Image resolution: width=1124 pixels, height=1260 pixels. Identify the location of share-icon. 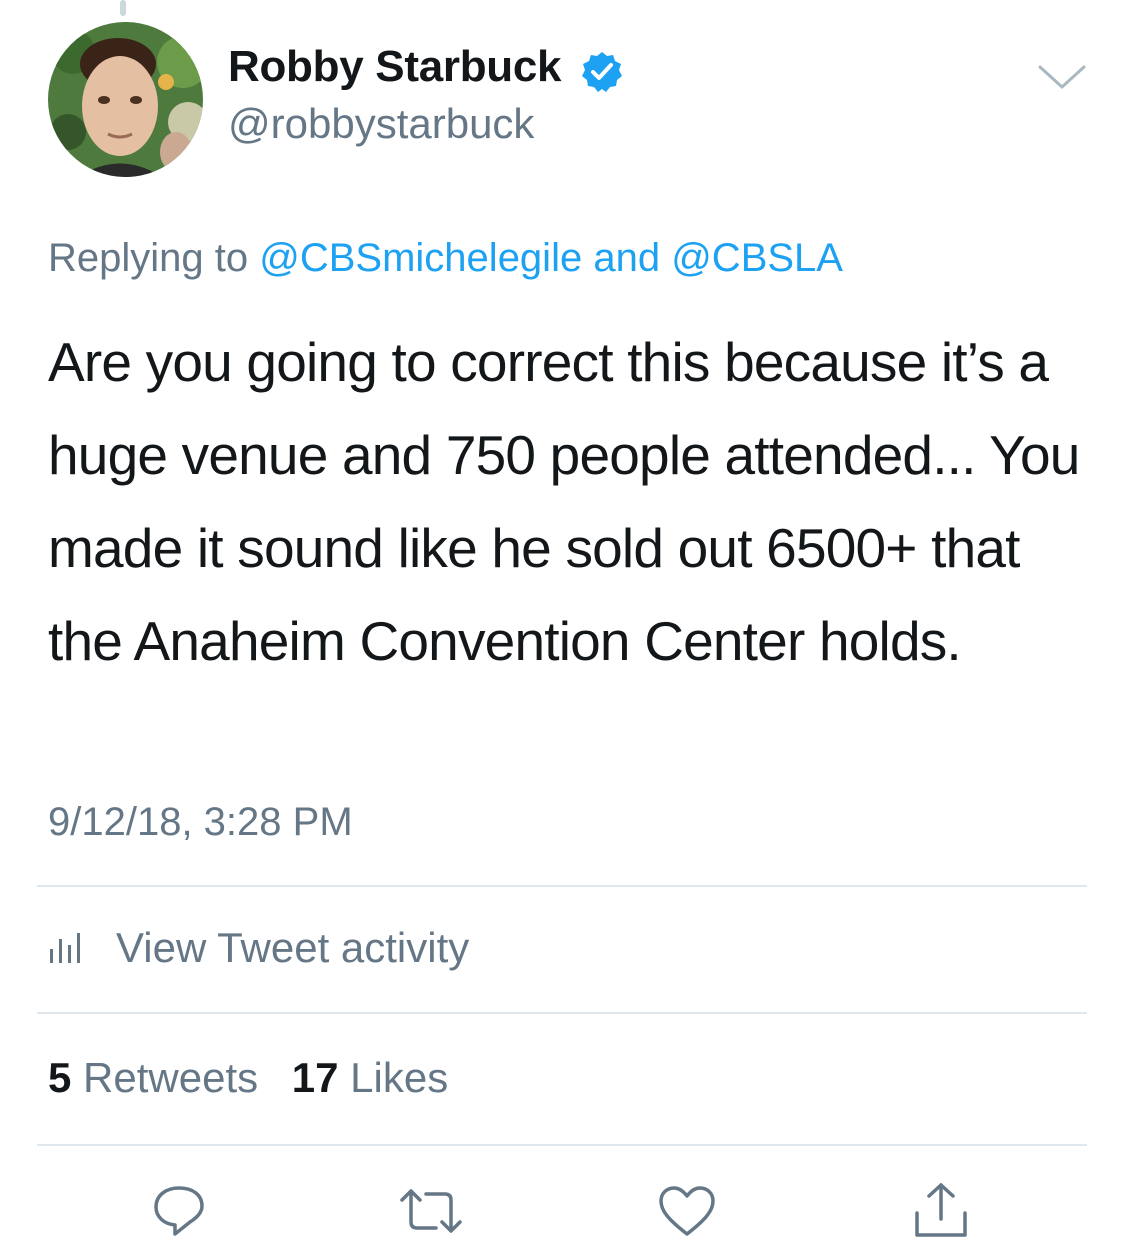
(941, 1210).